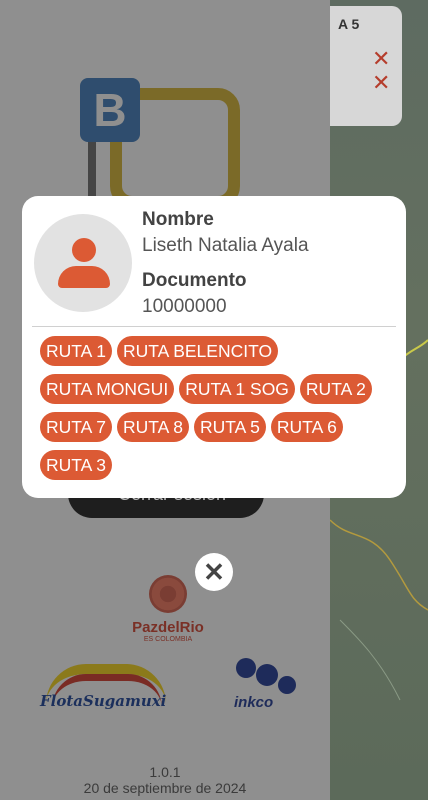 This screenshot has width=428, height=800. What do you see at coordinates (76, 427) in the screenshot?
I see `route-chip: RUTA 7` at bounding box center [76, 427].